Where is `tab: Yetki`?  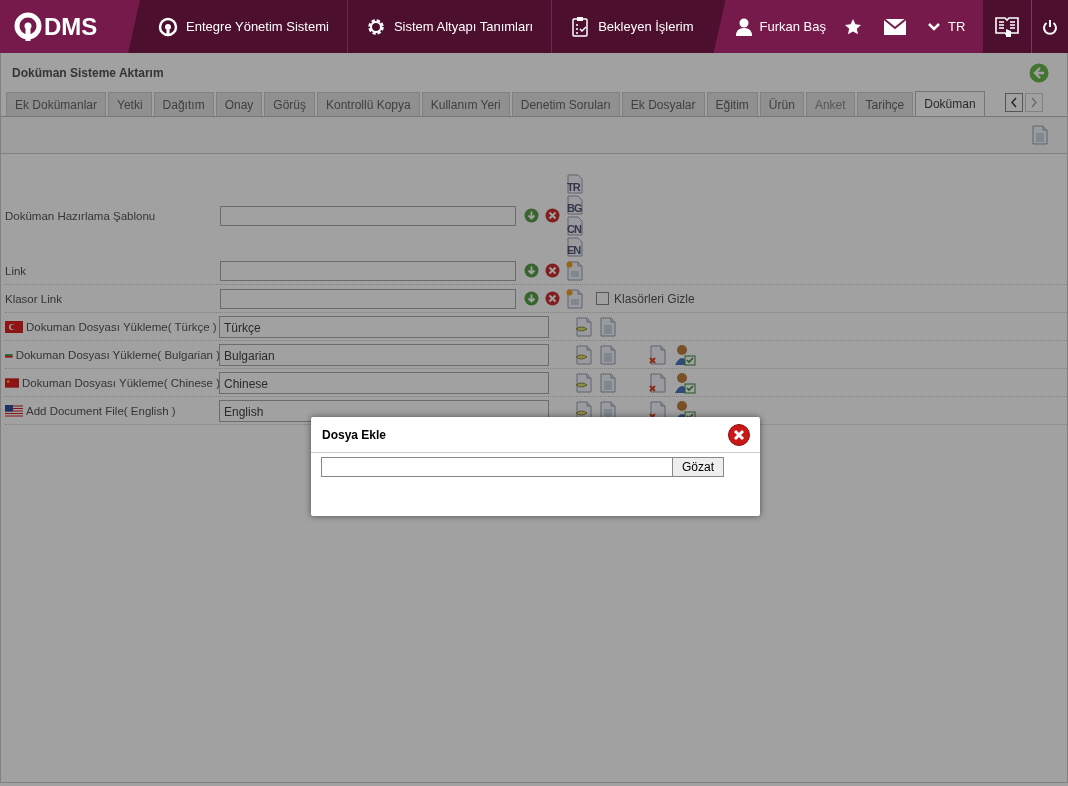
tab: Yetki is located at coordinates (130, 104).